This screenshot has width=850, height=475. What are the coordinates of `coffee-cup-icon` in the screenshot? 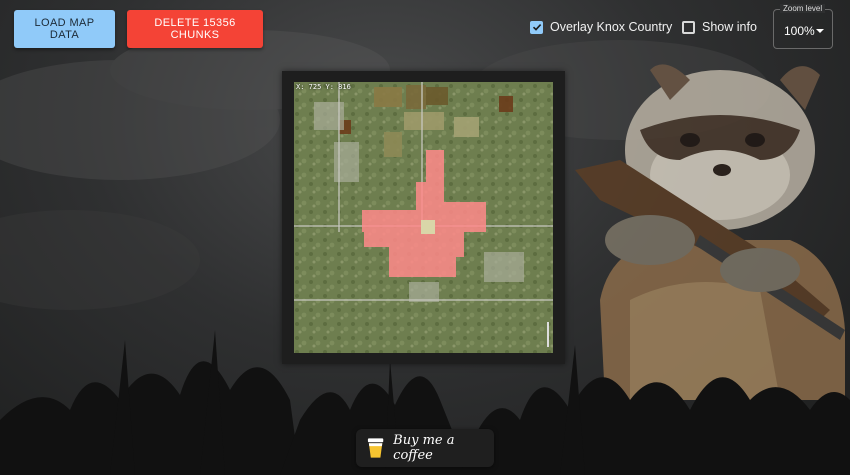 It's located at (375, 448).